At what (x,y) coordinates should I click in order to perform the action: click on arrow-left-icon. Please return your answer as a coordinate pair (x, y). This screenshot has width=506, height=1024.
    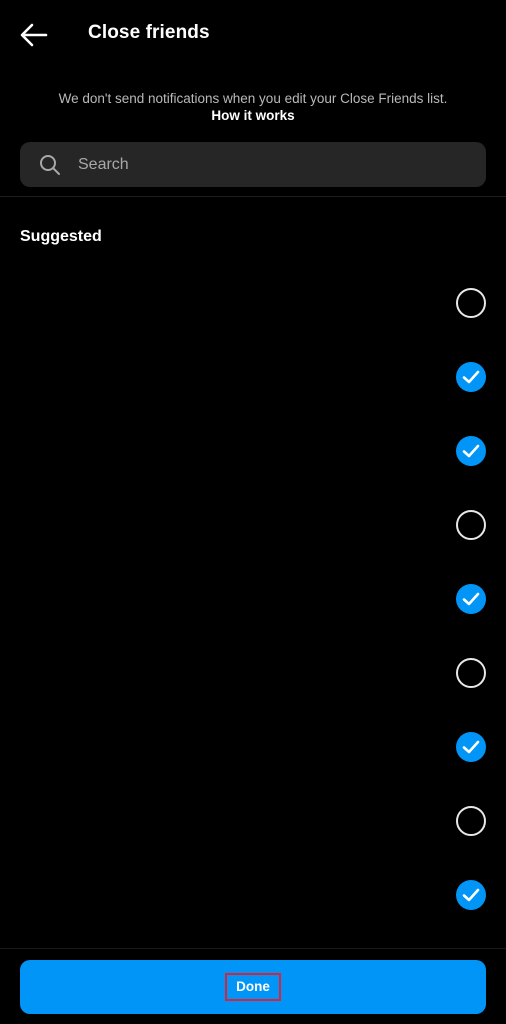
    Looking at the image, I should click on (34, 35).